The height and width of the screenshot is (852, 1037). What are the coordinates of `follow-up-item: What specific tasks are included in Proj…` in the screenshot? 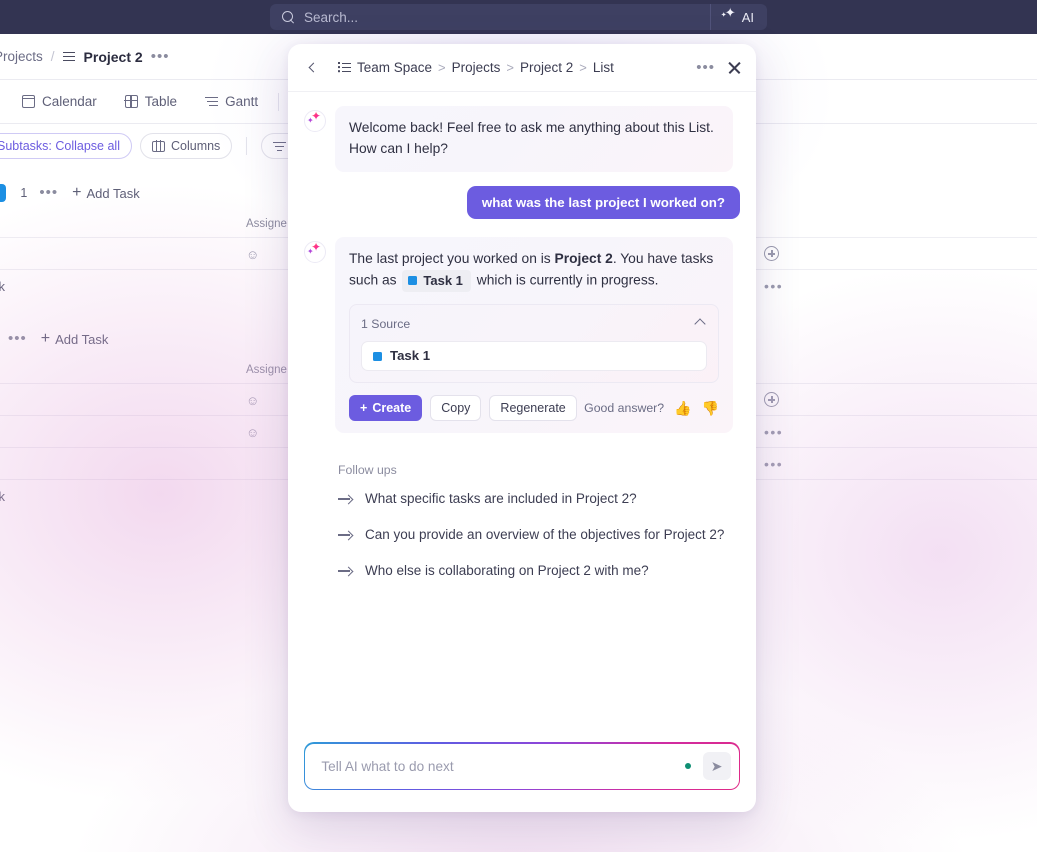 It's located at (539, 498).